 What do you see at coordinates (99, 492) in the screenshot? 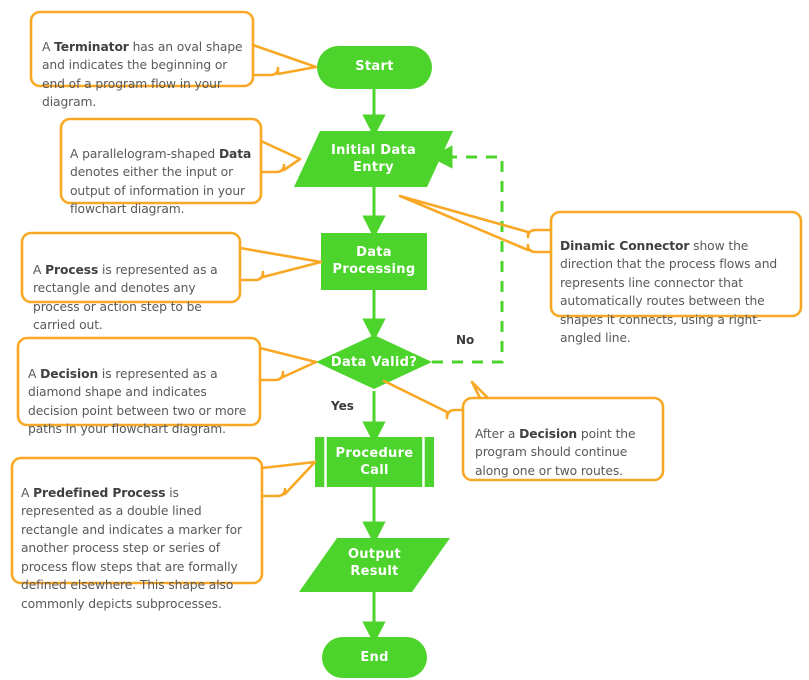
I see `note-term: Predefined Process` at bounding box center [99, 492].